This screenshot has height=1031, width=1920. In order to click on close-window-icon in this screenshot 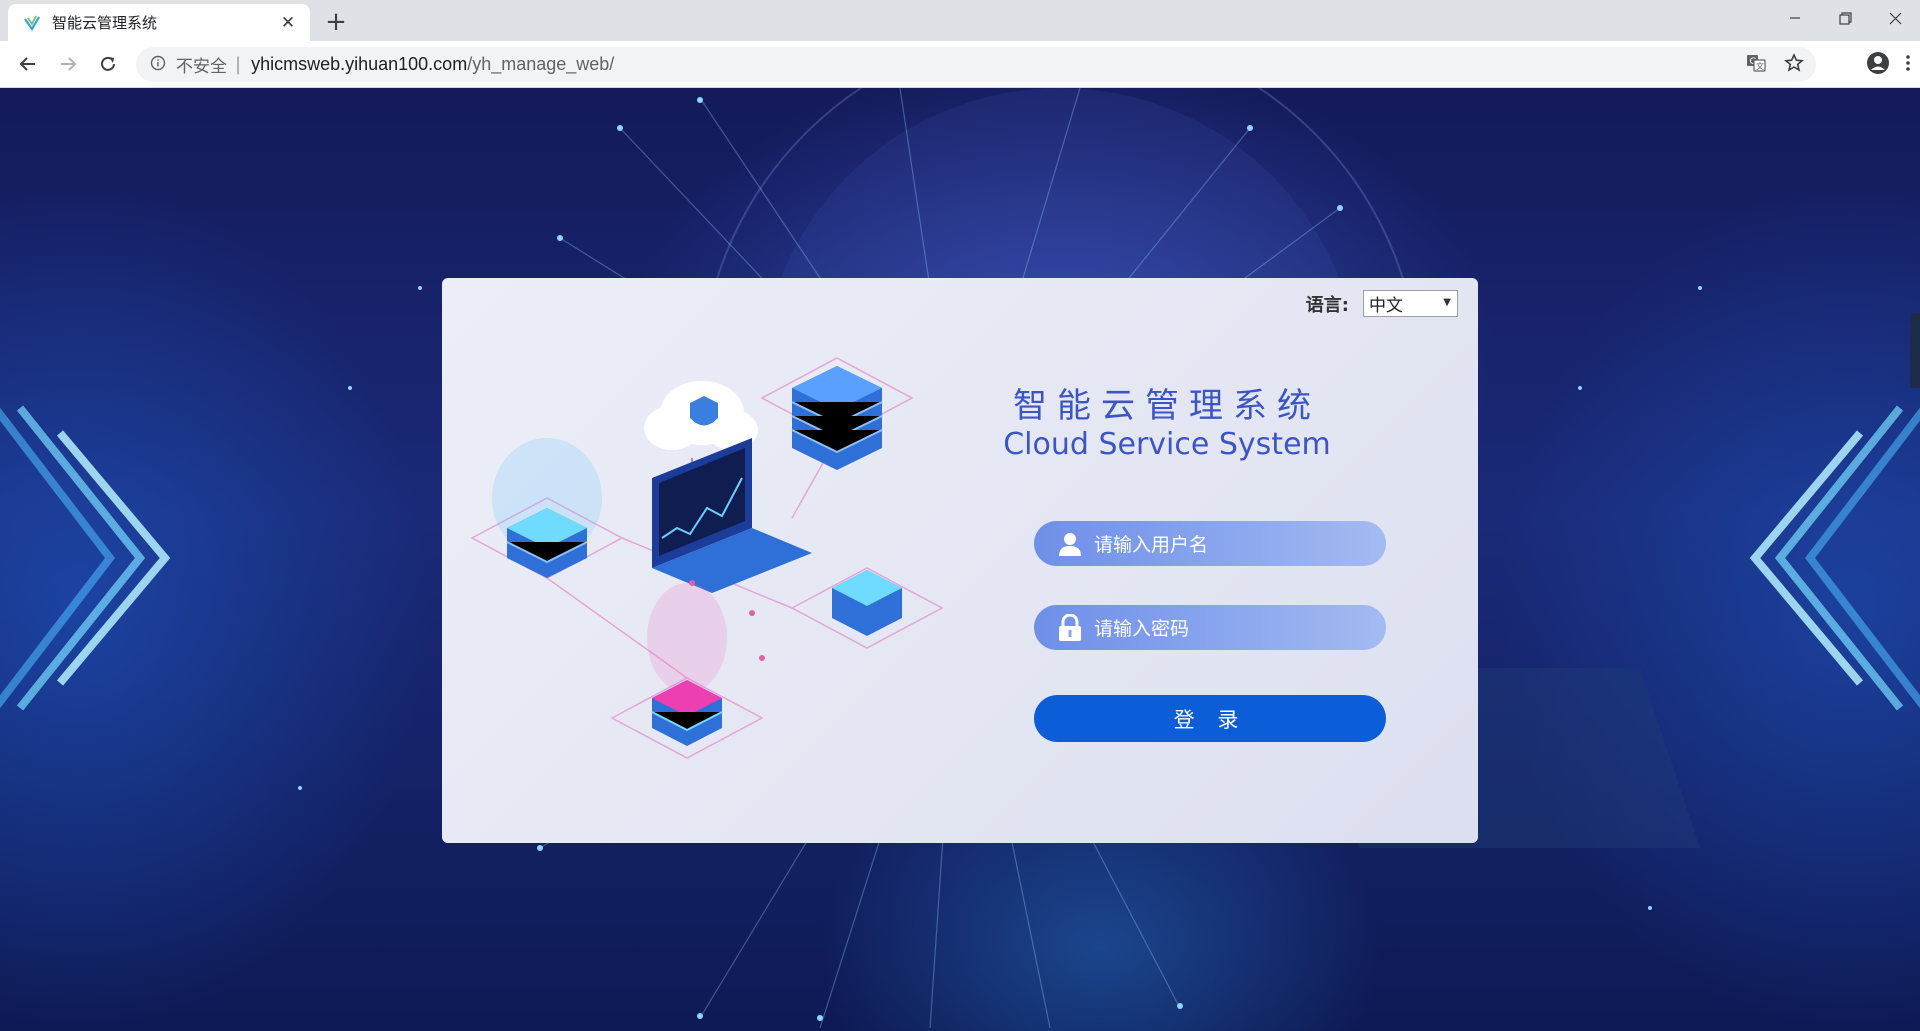, I will do `click(1895, 18)`.